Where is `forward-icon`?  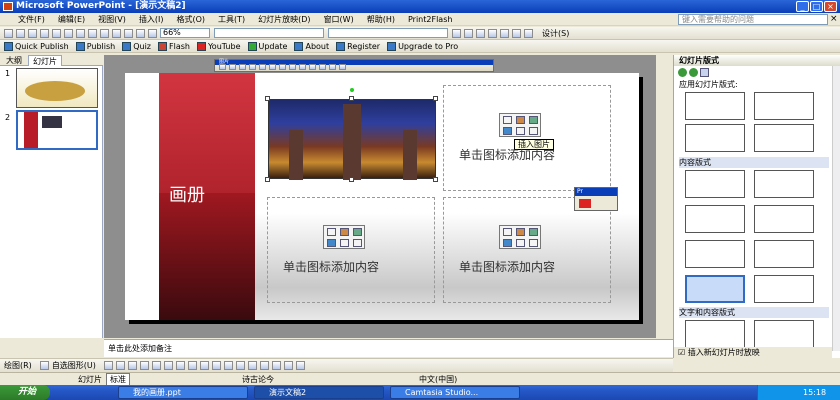
forward-icon is located at coordinates (693, 72).